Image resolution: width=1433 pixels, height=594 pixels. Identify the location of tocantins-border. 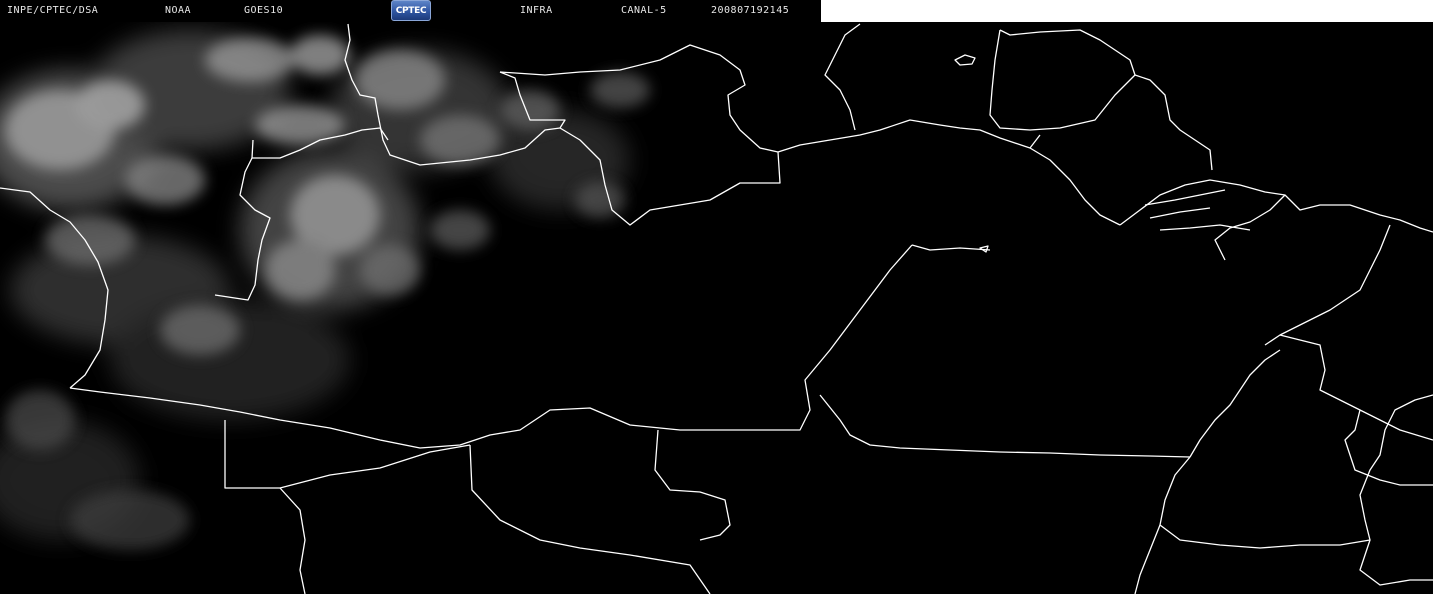
(1356, 410).